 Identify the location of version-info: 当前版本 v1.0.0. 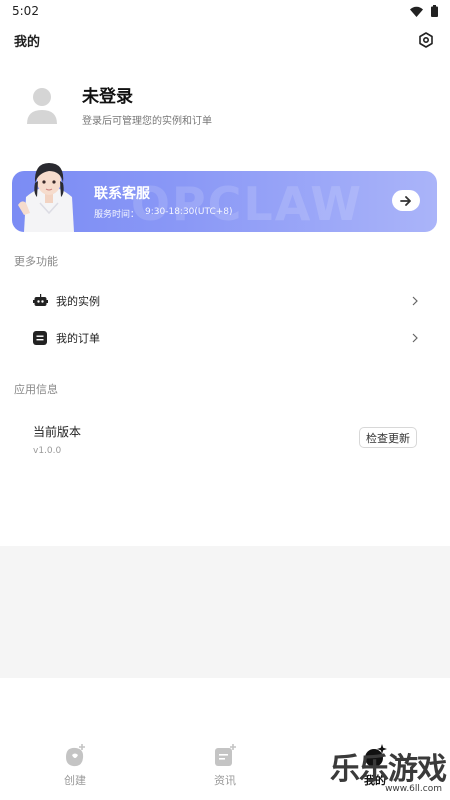
(57, 439).